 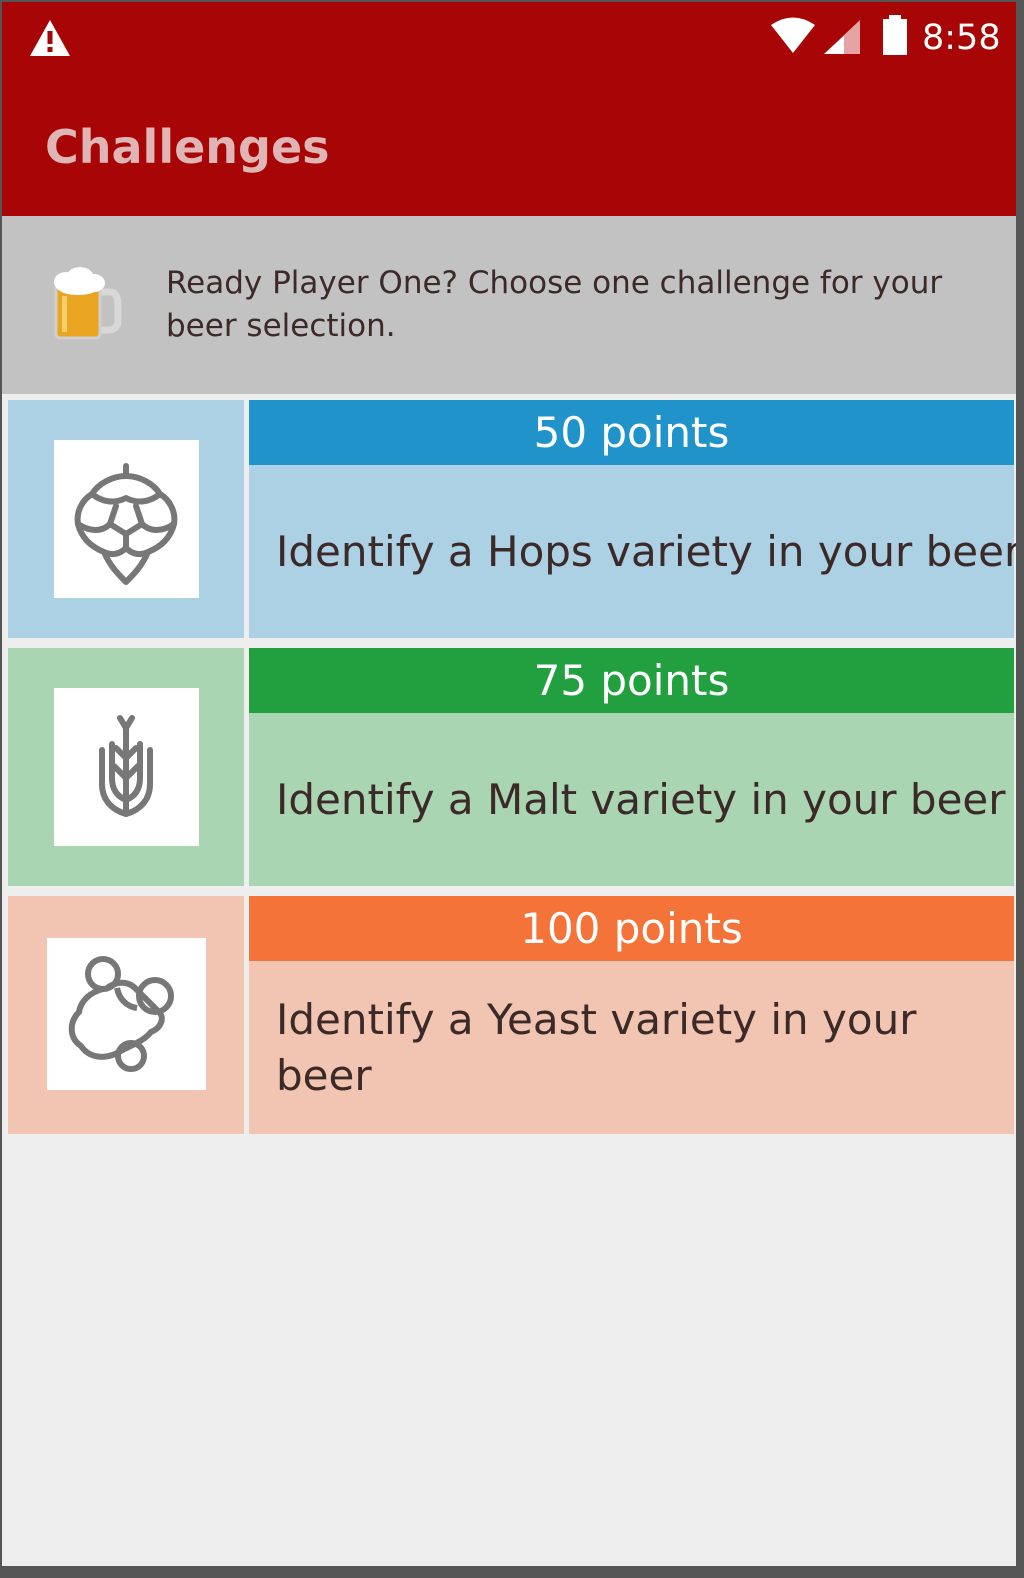 I want to click on hops-icon, so click(x=126, y=524).